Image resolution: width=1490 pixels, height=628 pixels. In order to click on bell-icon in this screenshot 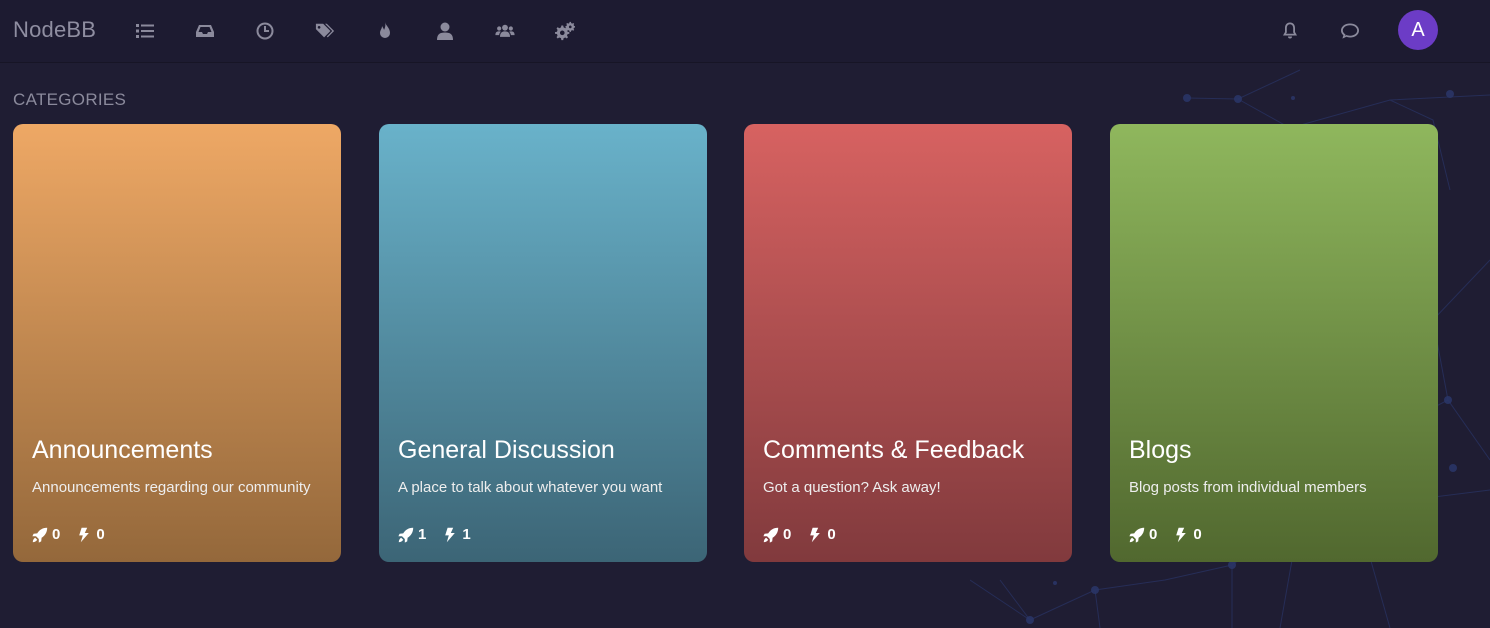, I will do `click(1290, 31)`.